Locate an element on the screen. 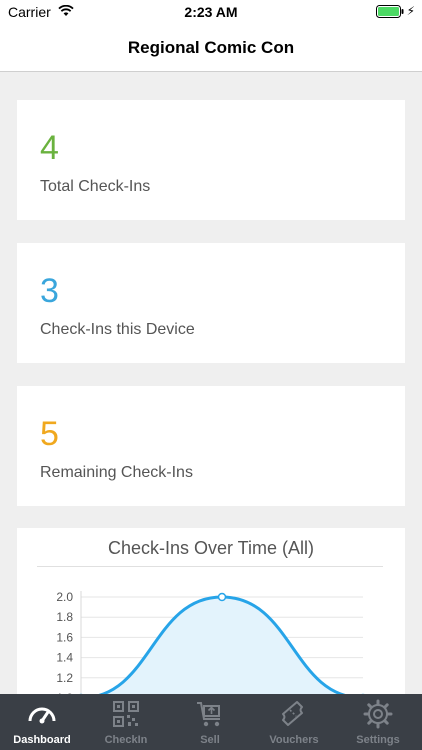 The height and width of the screenshot is (750, 422). status-time: 2:23 AM is located at coordinates (211, 12).